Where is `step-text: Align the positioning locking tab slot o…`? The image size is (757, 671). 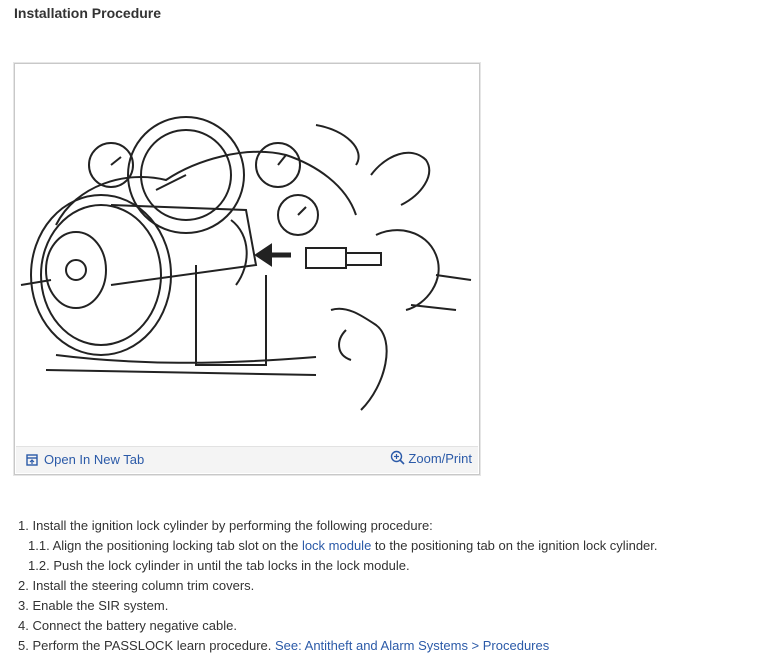
step-text: Align the positioning locking tab slot o… is located at coordinates (177, 545).